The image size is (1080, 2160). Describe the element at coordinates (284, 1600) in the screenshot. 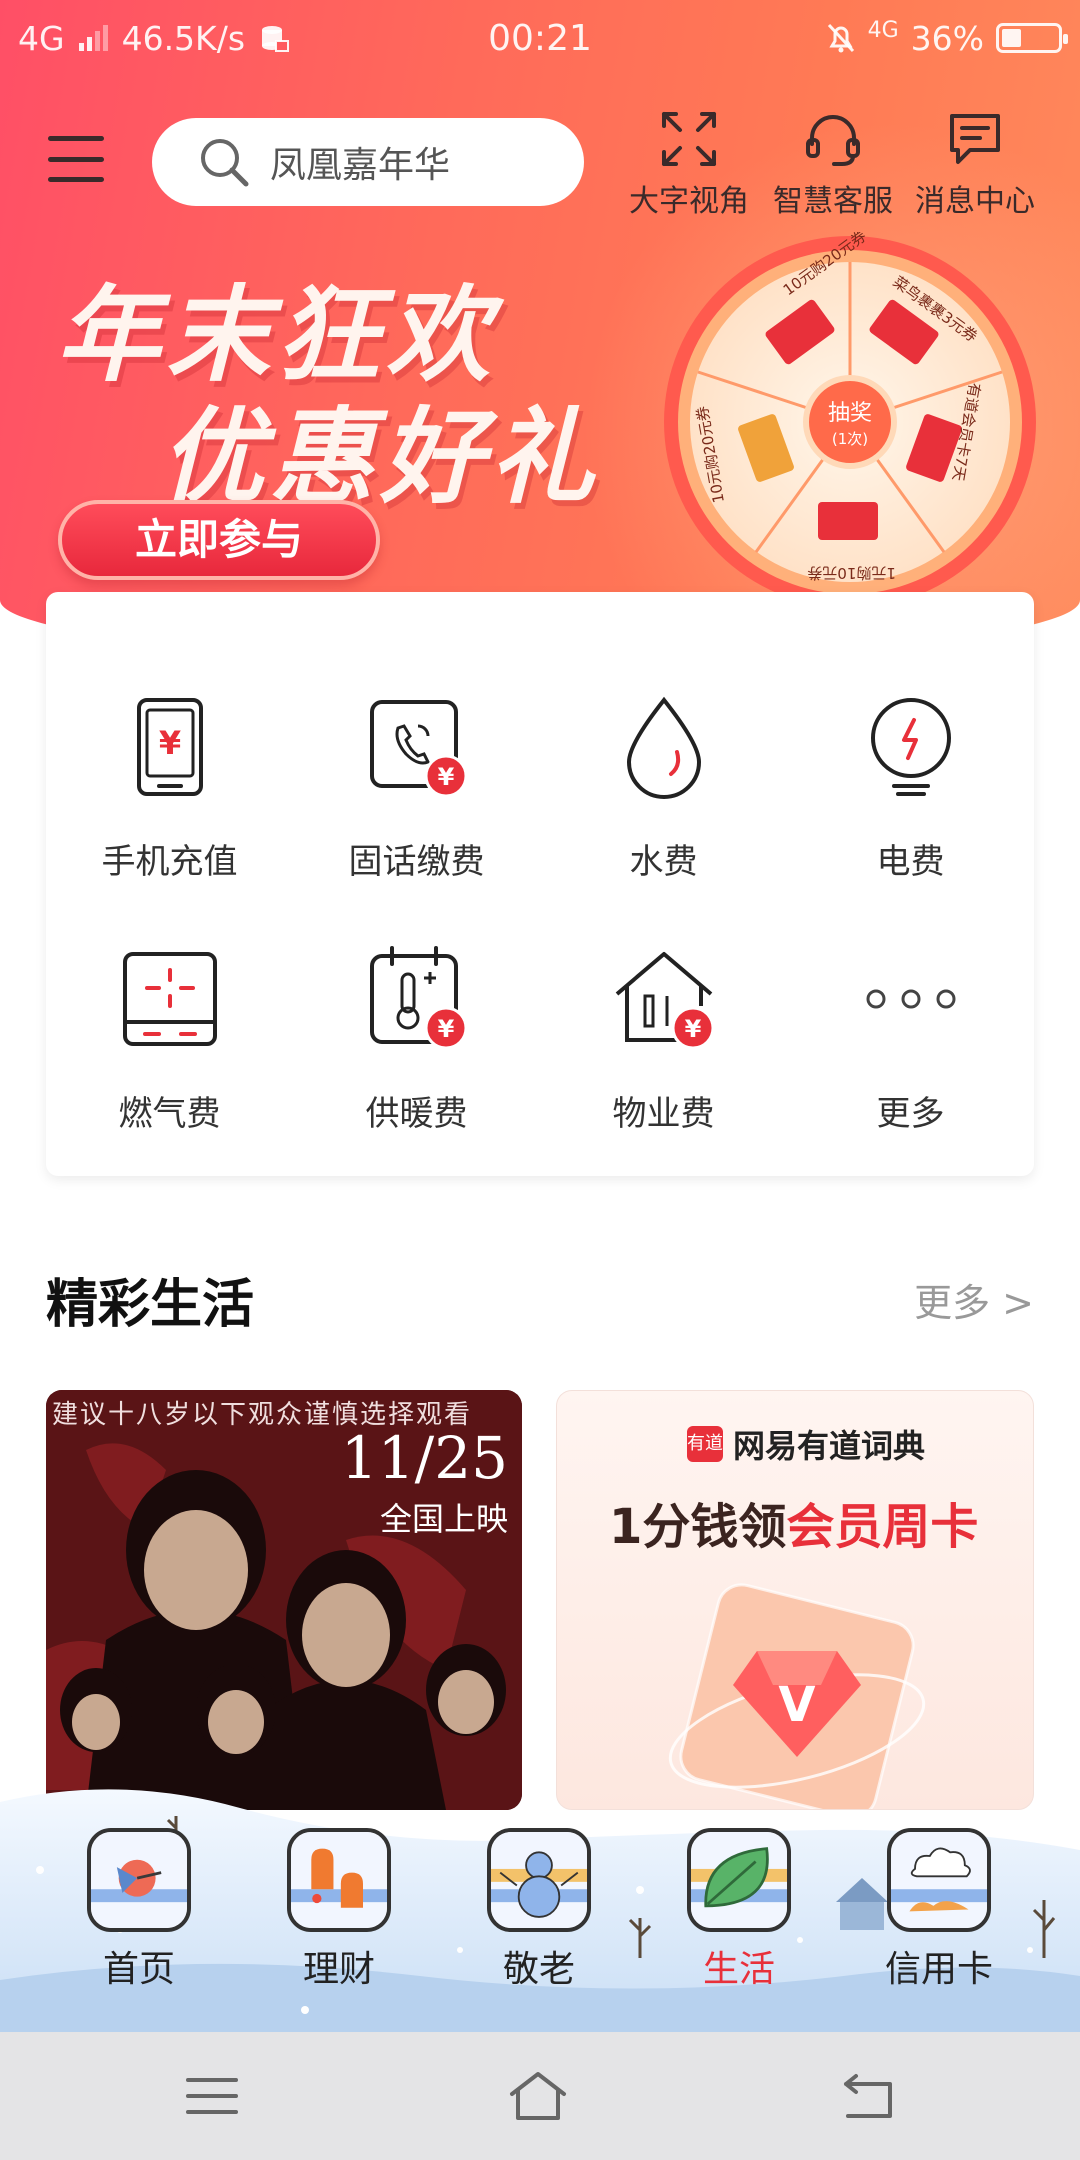

I see `movie-promo-card: 建议十八岁以下观众谨慎选择观看 11/25 全国上映` at that location.